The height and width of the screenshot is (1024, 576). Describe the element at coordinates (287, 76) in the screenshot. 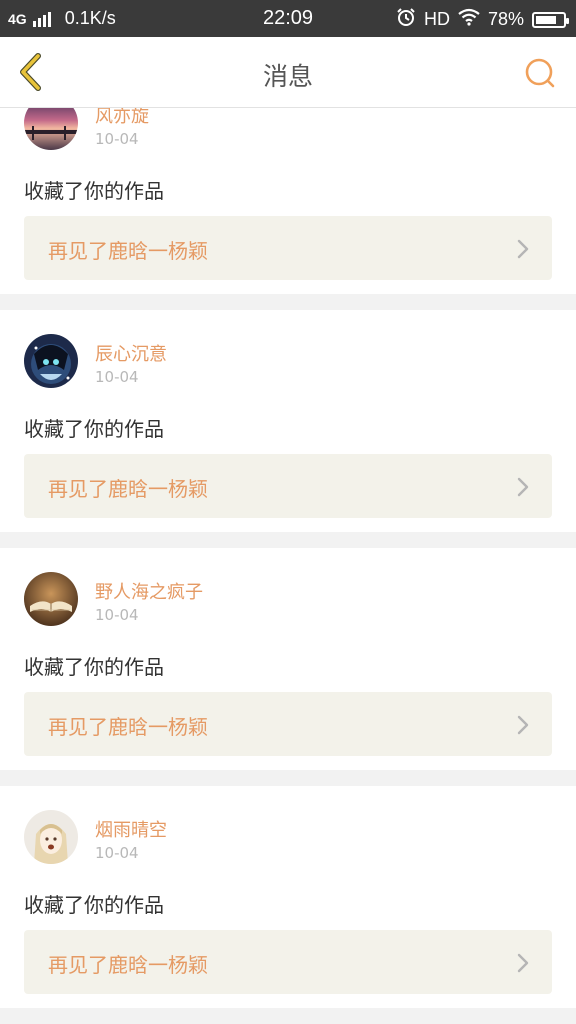

I see `page-title: 消息` at that location.